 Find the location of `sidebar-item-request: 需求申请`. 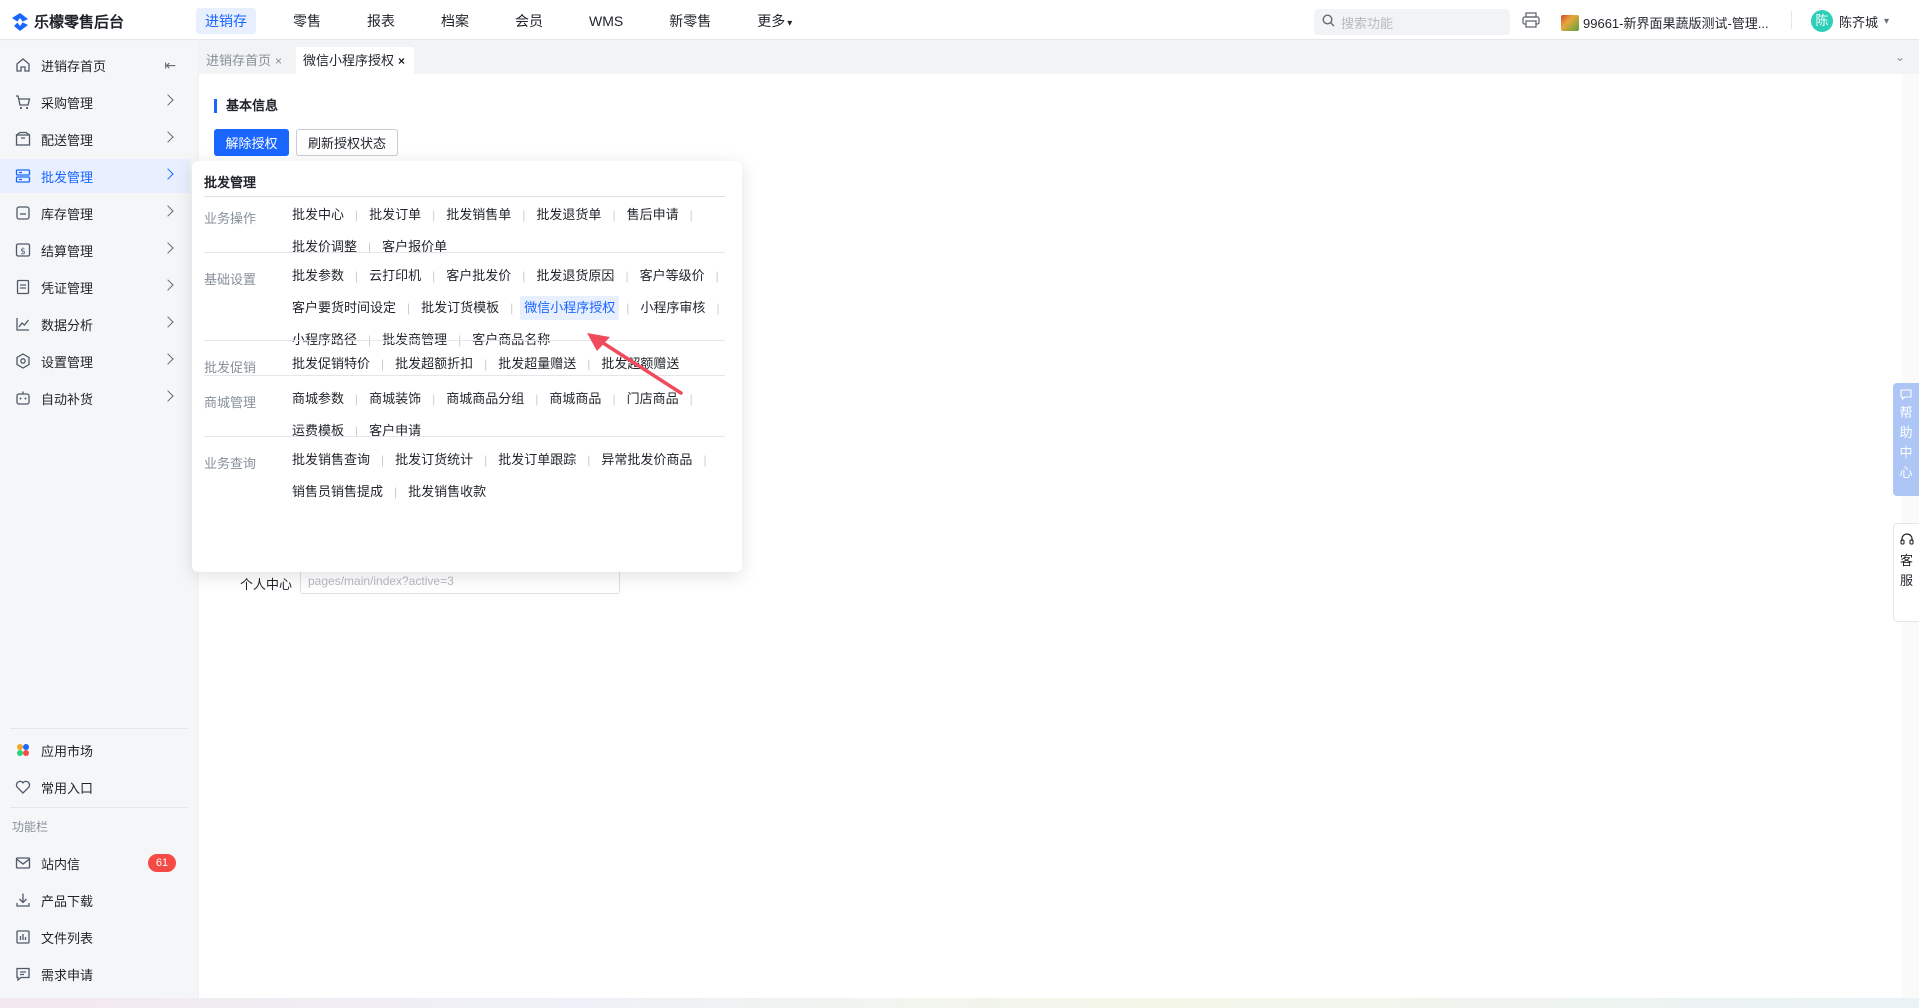

sidebar-item-request: 需求申请 is located at coordinates (95, 974).